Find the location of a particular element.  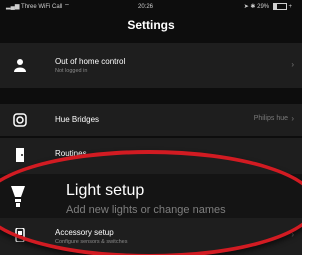

door-icon is located at coordinates (20, 155).